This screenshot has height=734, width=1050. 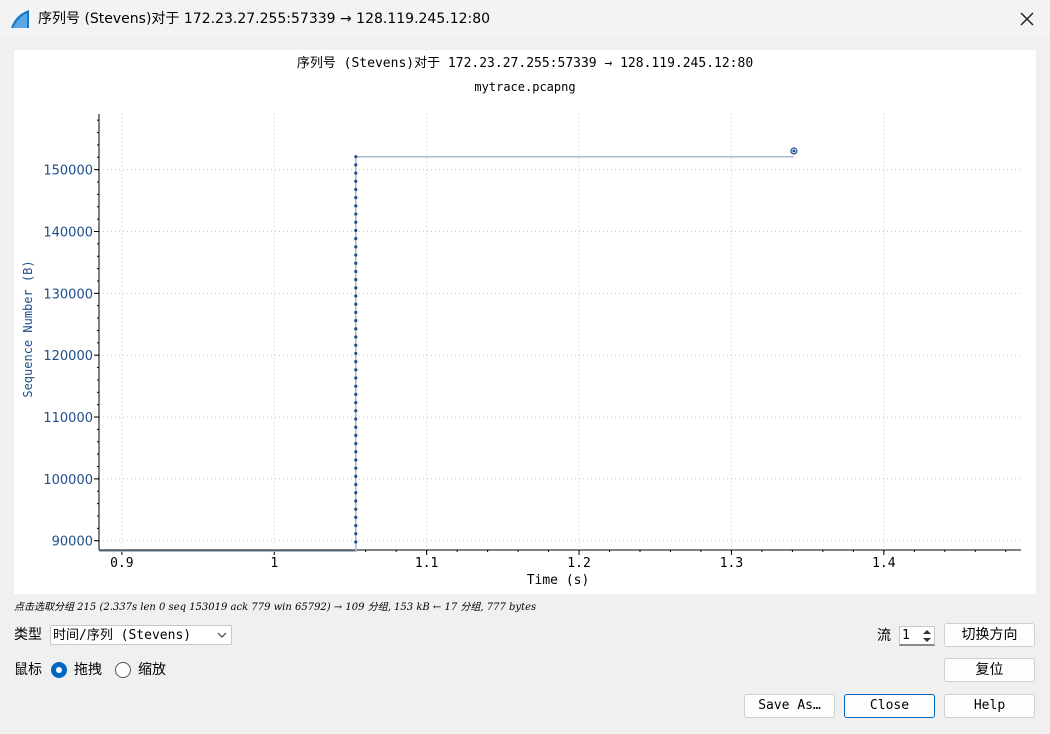 I want to click on y-tick-label: 90000, so click(x=72, y=542).